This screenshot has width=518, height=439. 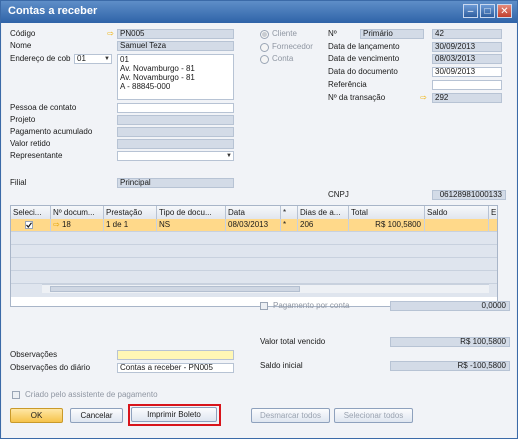 I want to click on observacoes-diario-field: Contas a receber - PN005, so click(x=175, y=368).